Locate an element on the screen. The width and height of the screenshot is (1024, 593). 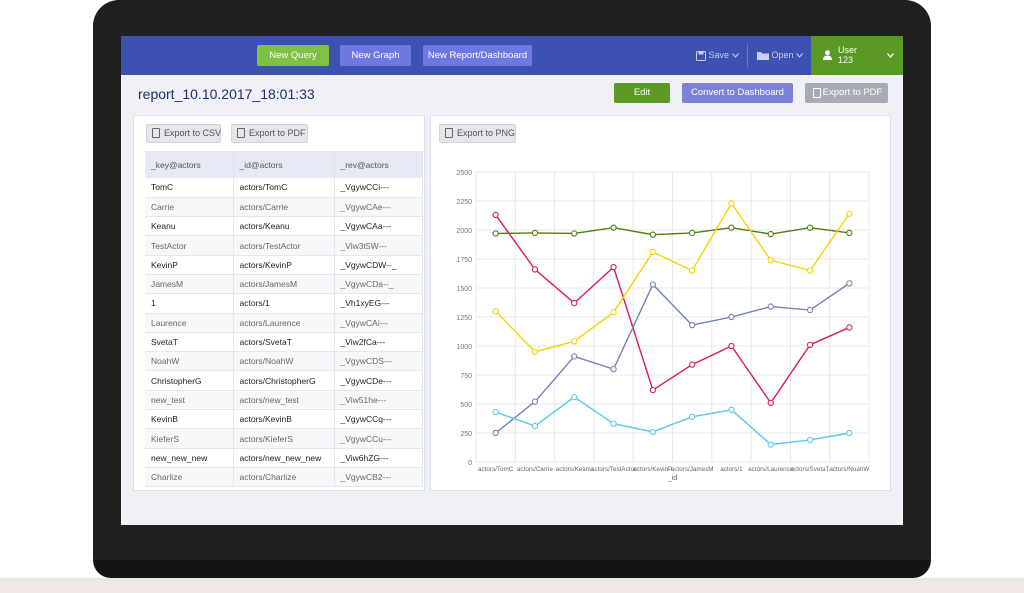
convert-to-dashboard-button: Convert to Dashboard is located at coordinates (737, 93).